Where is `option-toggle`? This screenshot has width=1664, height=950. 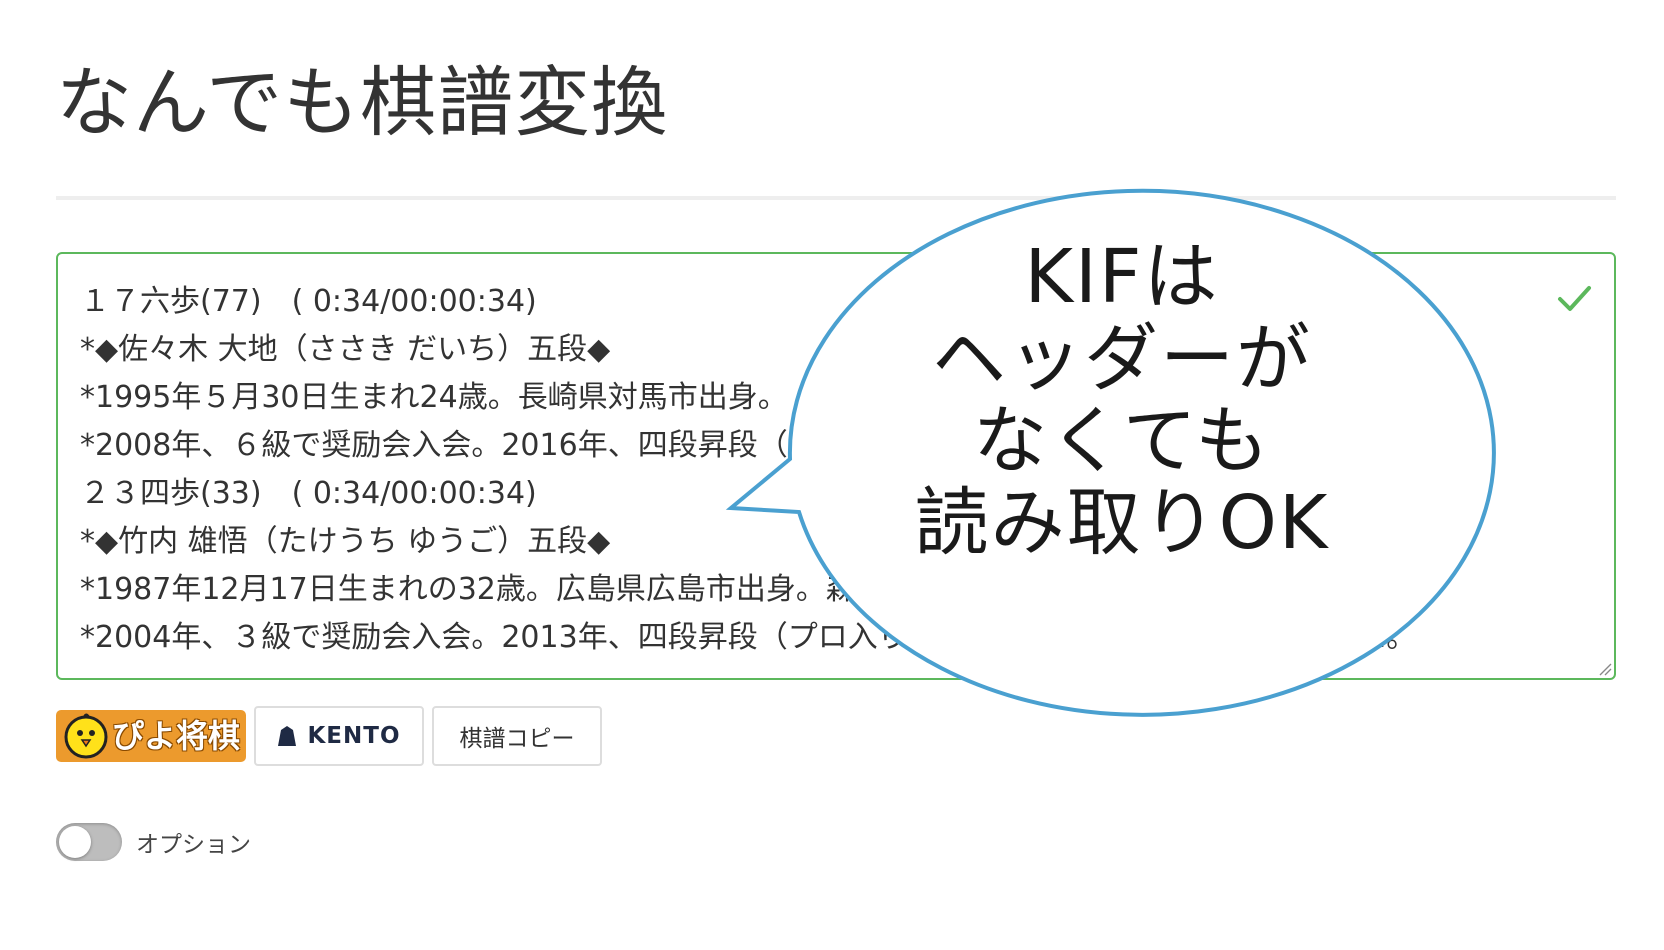
option-toggle is located at coordinates (89, 842).